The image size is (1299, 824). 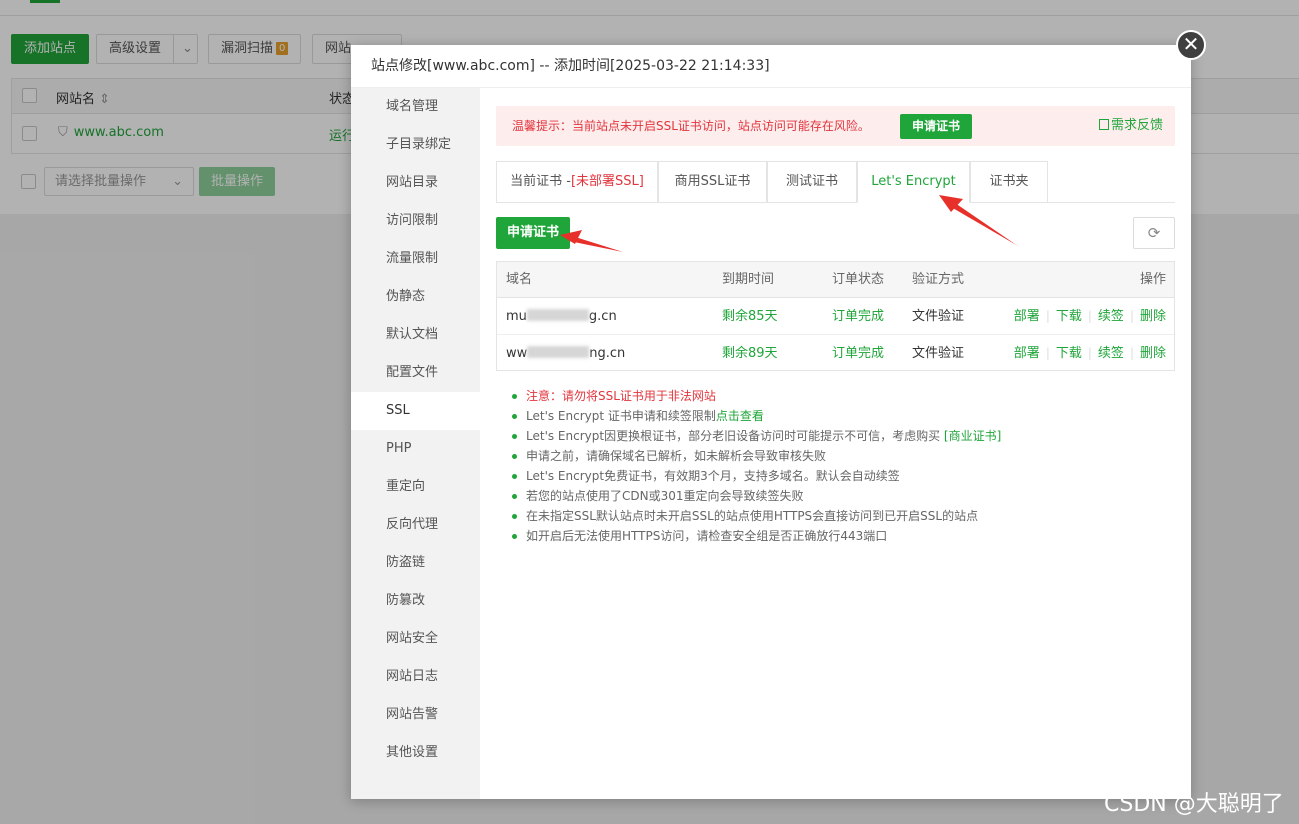 What do you see at coordinates (978, 220) in the screenshot?
I see `arrow-to-lets-encrypt-tab` at bounding box center [978, 220].